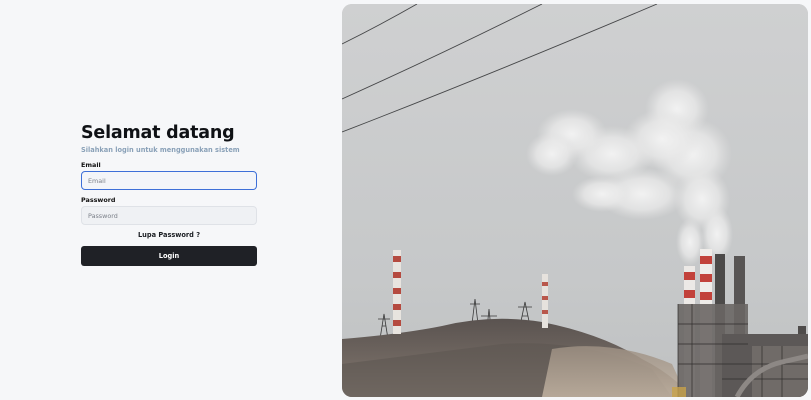  Describe the element at coordinates (160, 150) in the screenshot. I see `welcome-subtitle: Silahkan login untuk menggunakan sistem` at that location.